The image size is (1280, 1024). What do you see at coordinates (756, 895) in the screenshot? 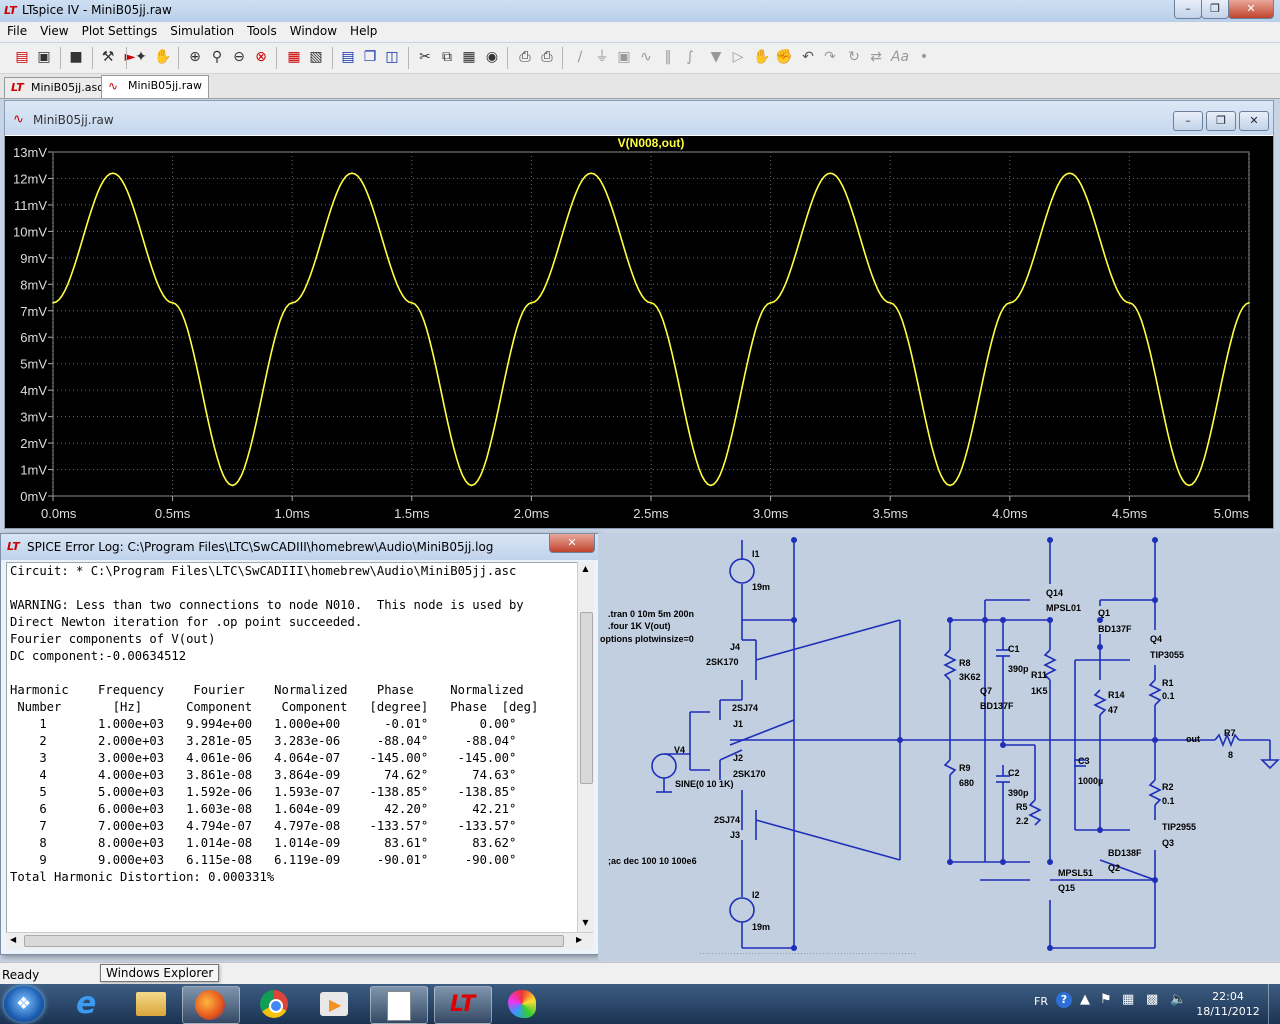
I see `schematic-label: I2` at bounding box center [756, 895].